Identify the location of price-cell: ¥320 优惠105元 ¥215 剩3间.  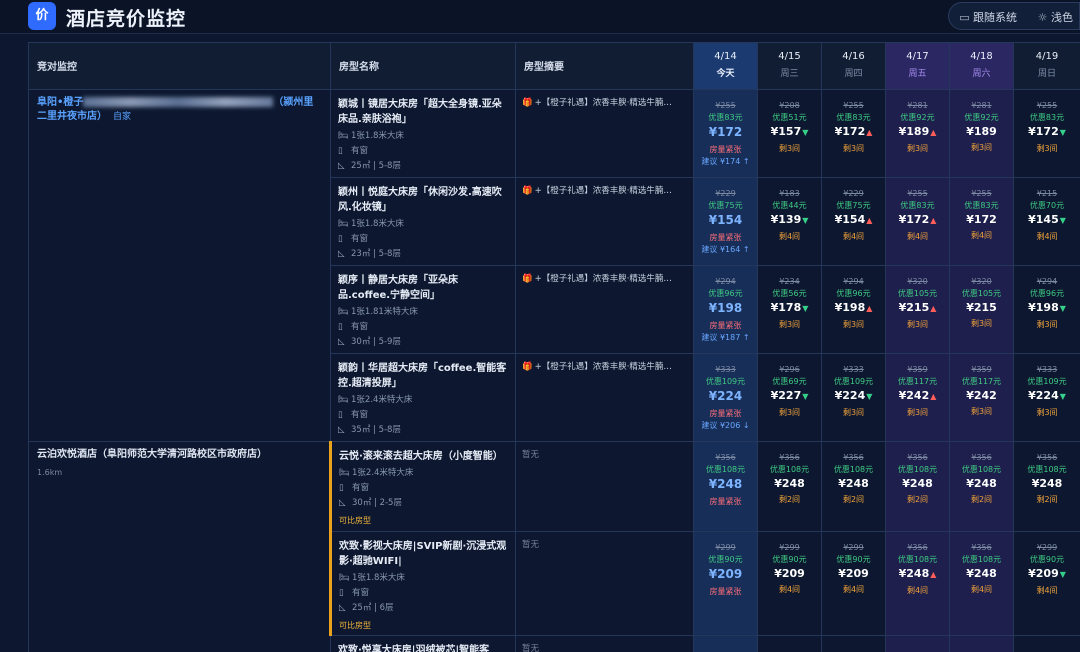
(981, 309).